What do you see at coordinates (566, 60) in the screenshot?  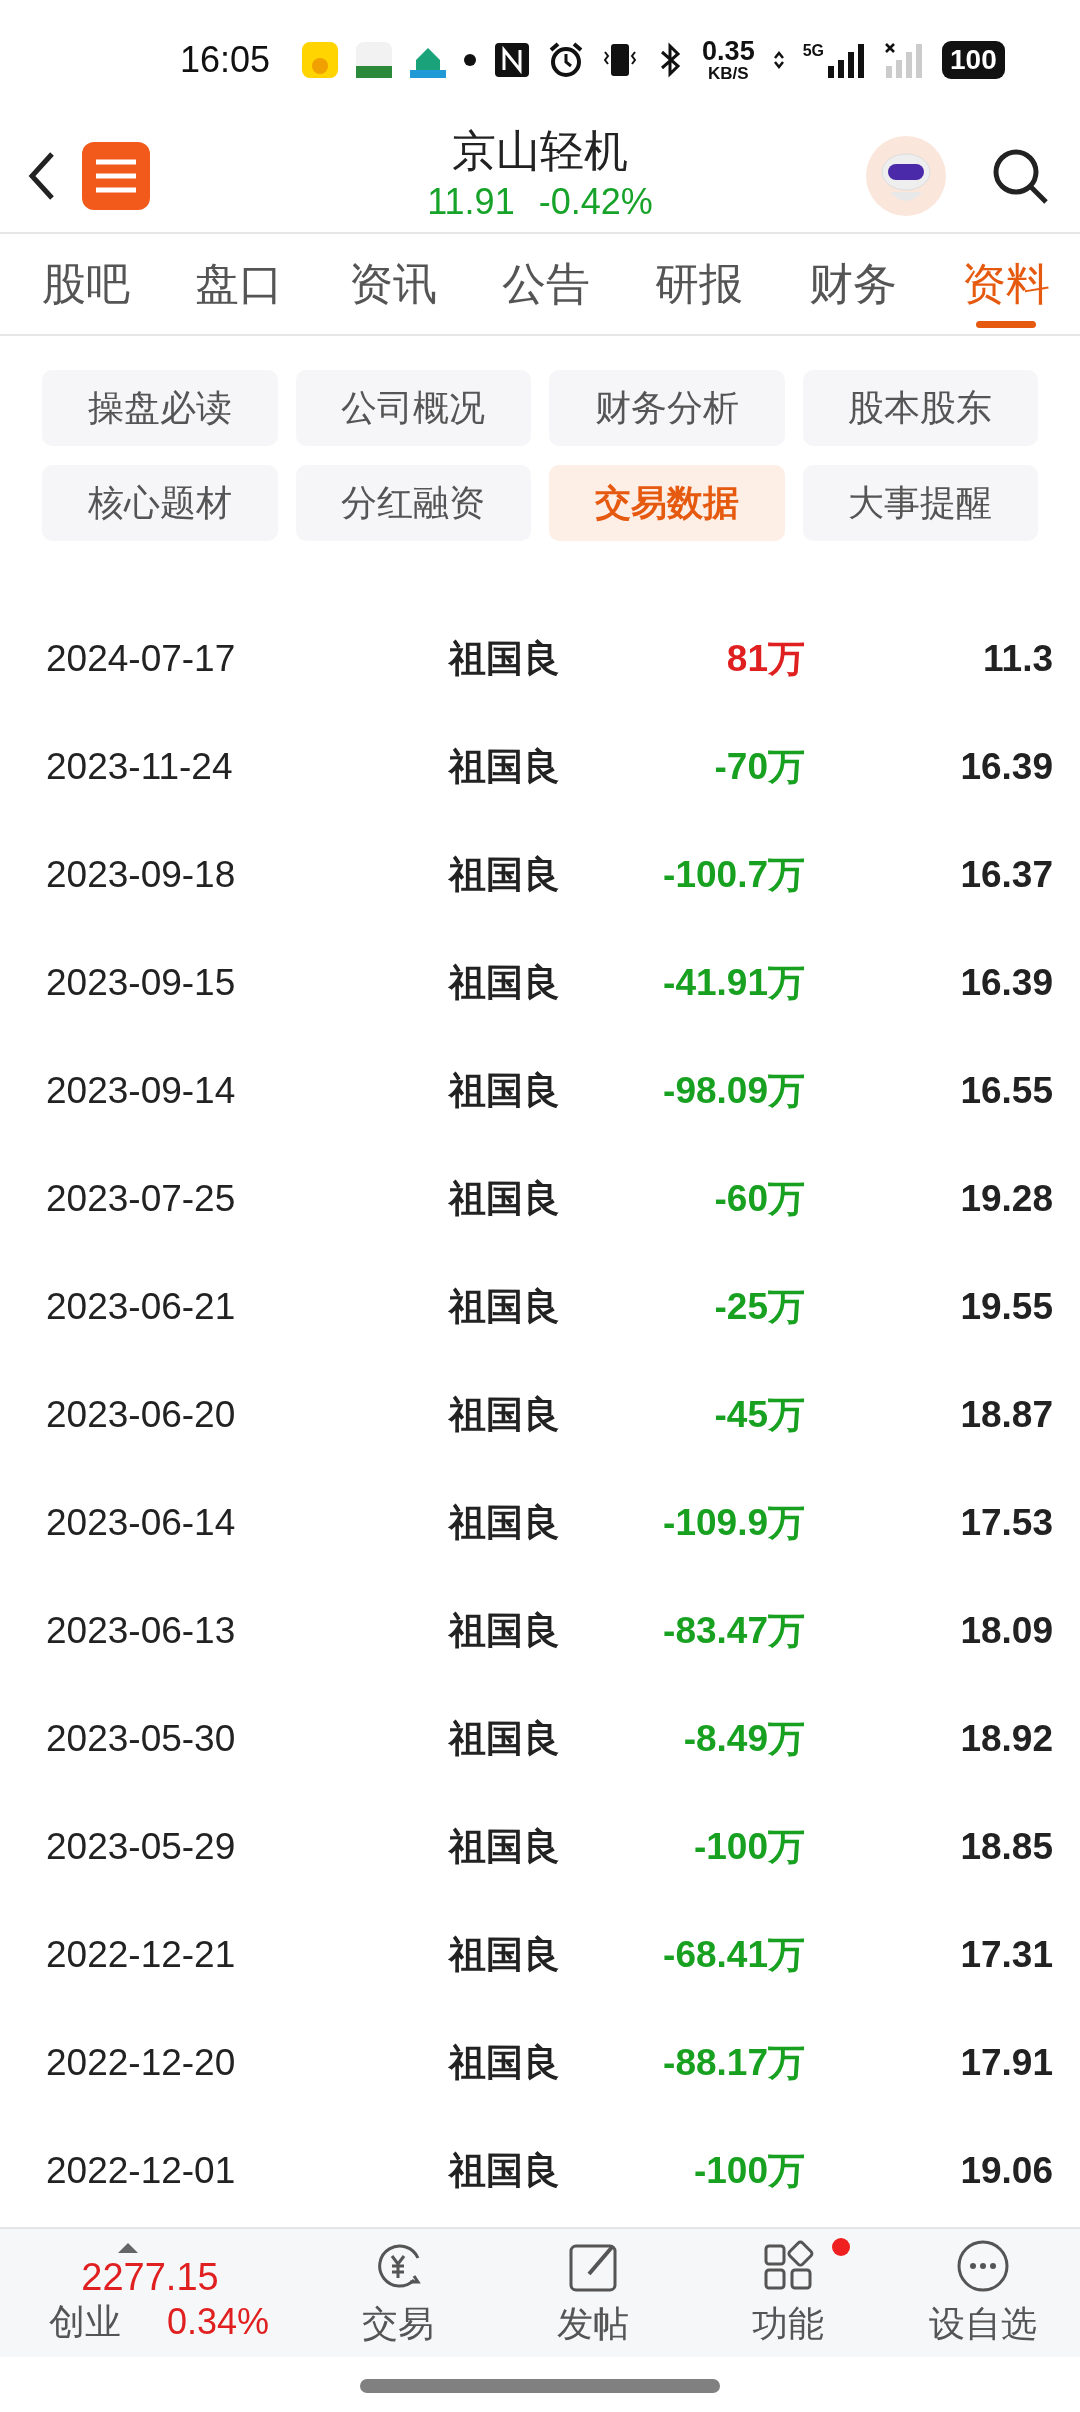 I see `alarm-icon` at bounding box center [566, 60].